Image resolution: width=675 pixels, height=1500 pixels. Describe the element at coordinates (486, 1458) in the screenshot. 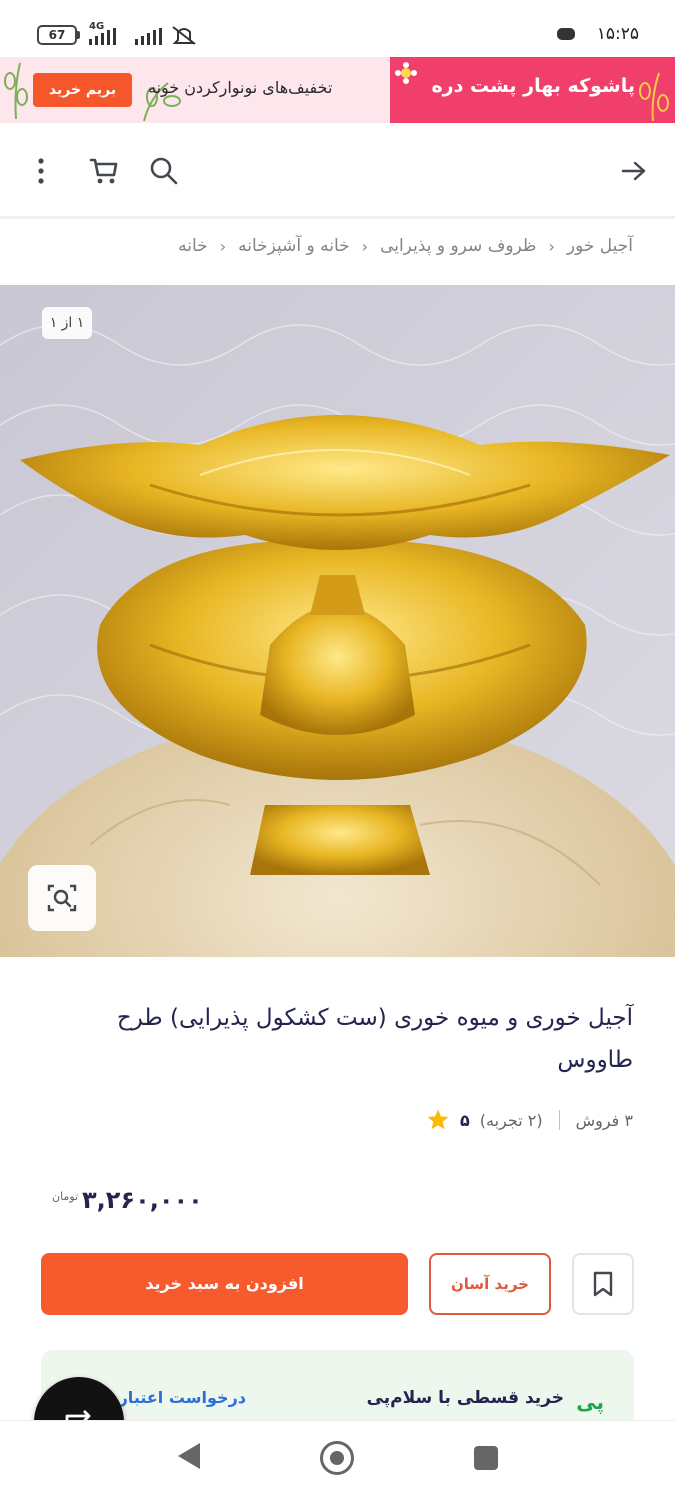

I see `nav-recents-icon` at that location.